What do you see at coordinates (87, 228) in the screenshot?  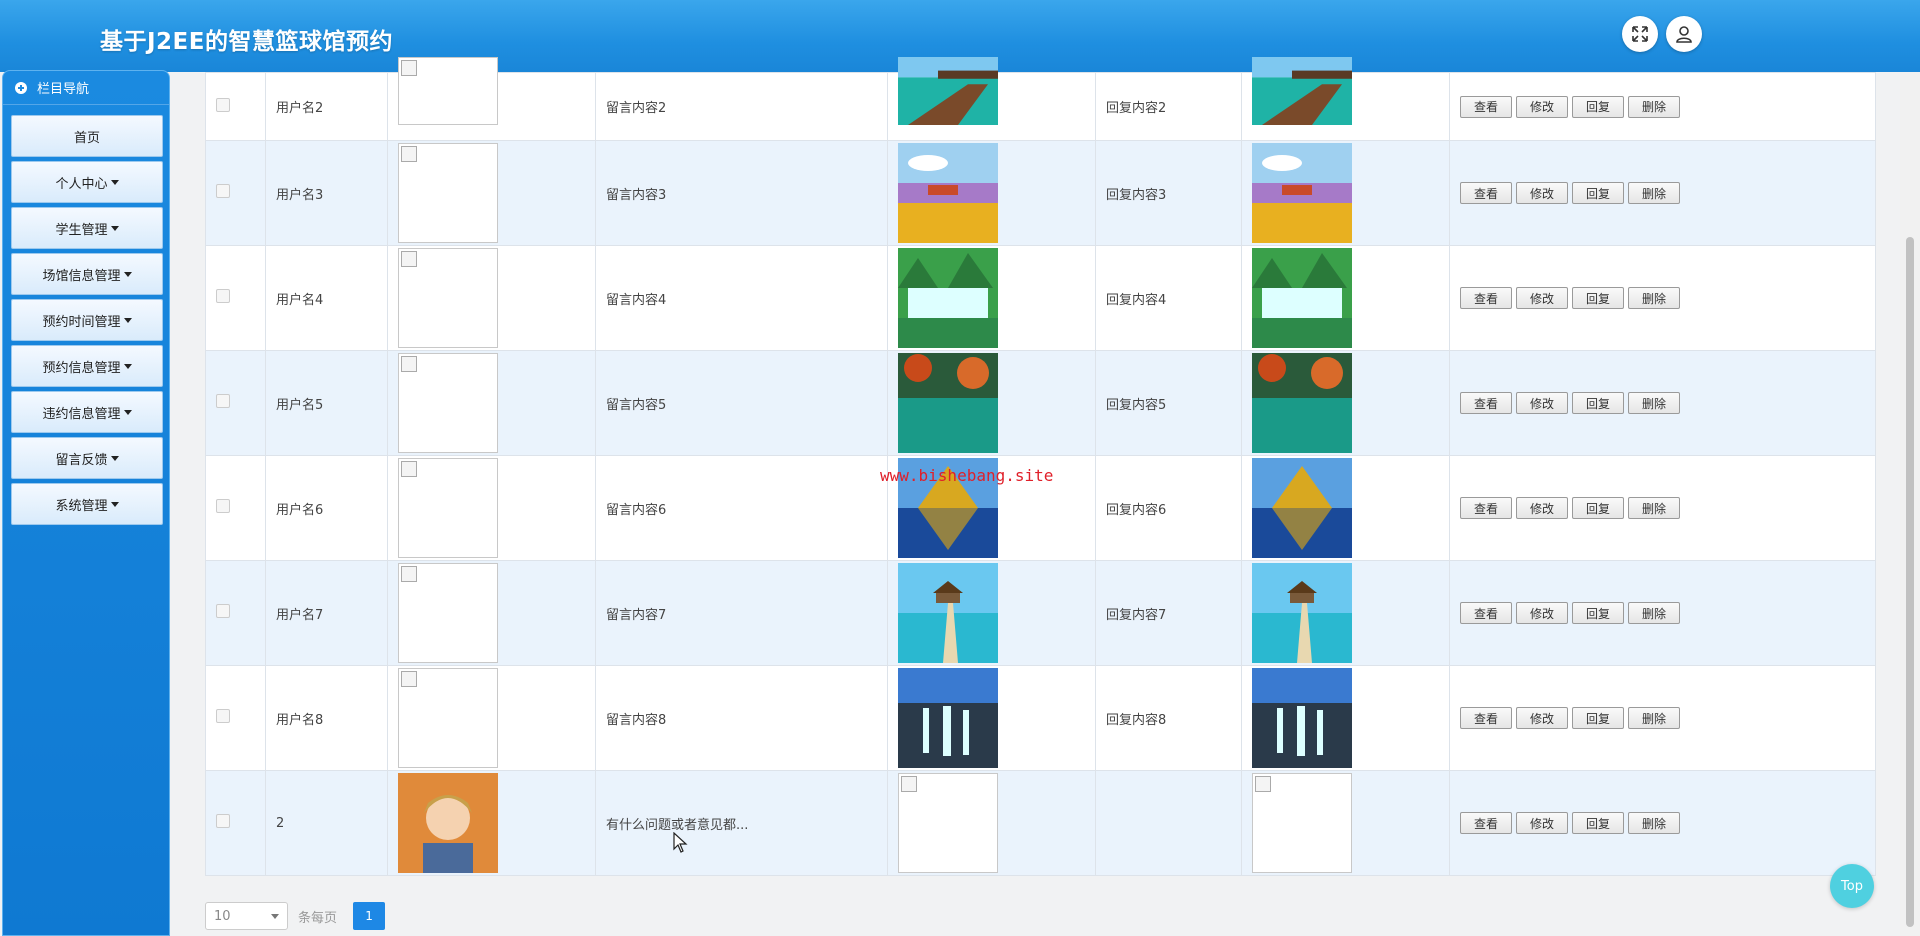 I see `sidebar-item-2: 学生管理` at bounding box center [87, 228].